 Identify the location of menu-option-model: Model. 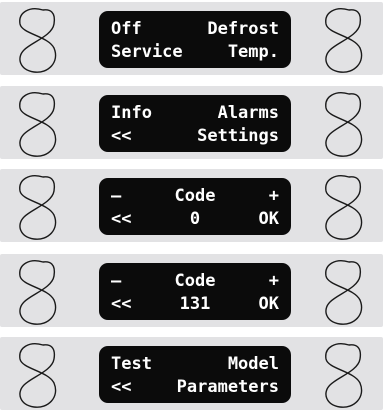
(253, 364).